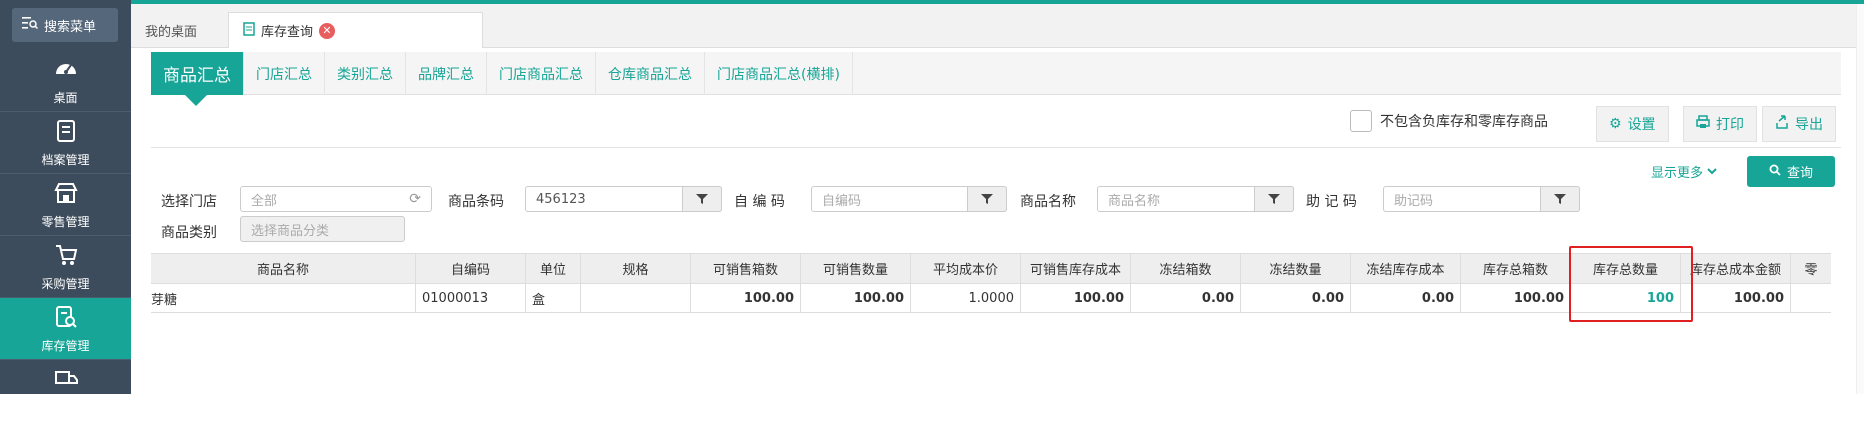 This screenshot has width=1864, height=422. Describe the element at coordinates (623, 199) in the screenshot. I see `barcode-input: 456123` at that location.